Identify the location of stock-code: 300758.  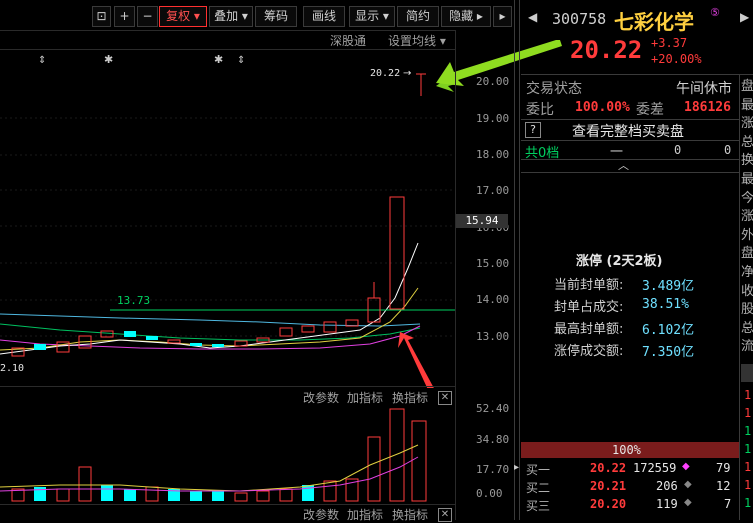
(579, 19).